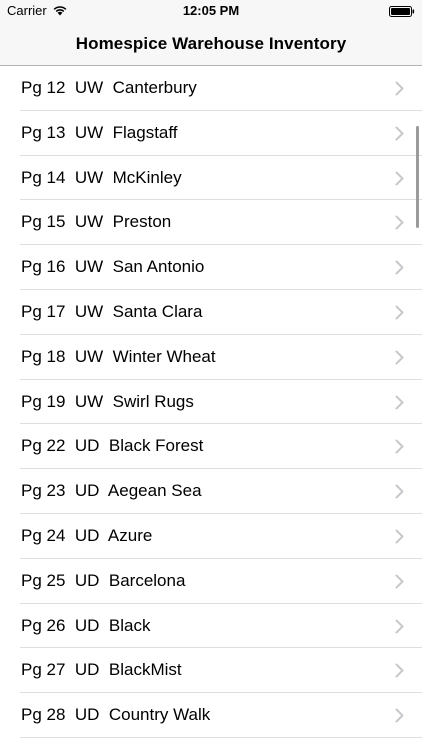 This screenshot has height=750, width=422. What do you see at coordinates (211, 312) in the screenshot?
I see `list-item: Pg 17 UW Santa Clara` at bounding box center [211, 312].